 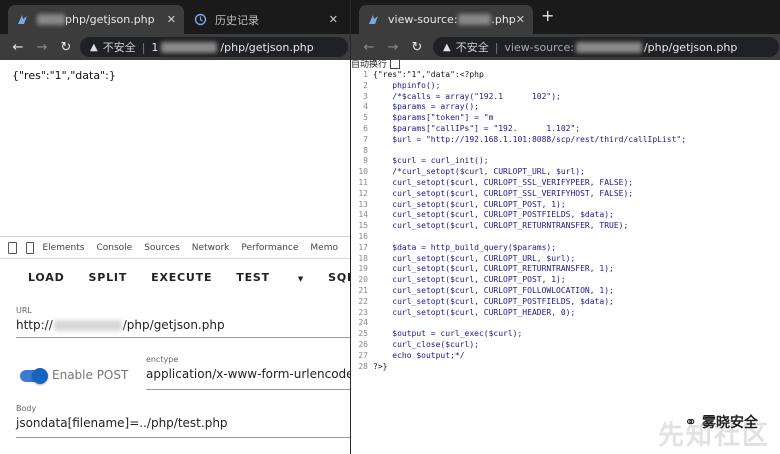 I want to click on enable-post-toggle, so click(x=34, y=376).